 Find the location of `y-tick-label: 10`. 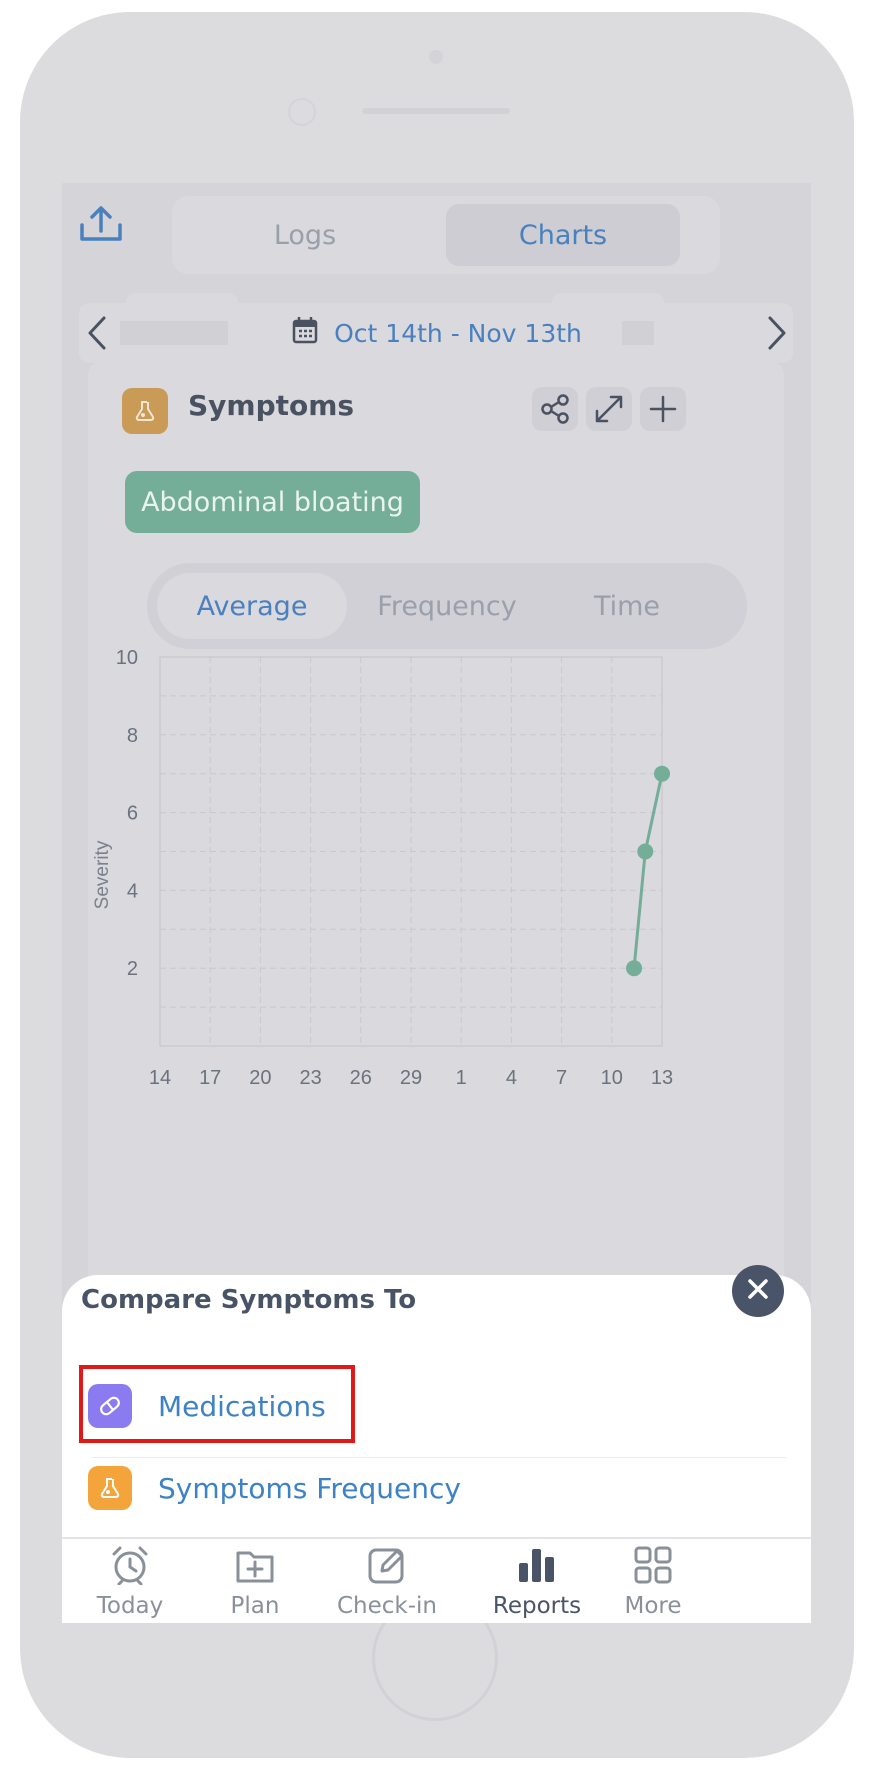

y-tick-label: 10 is located at coordinates (127, 658).